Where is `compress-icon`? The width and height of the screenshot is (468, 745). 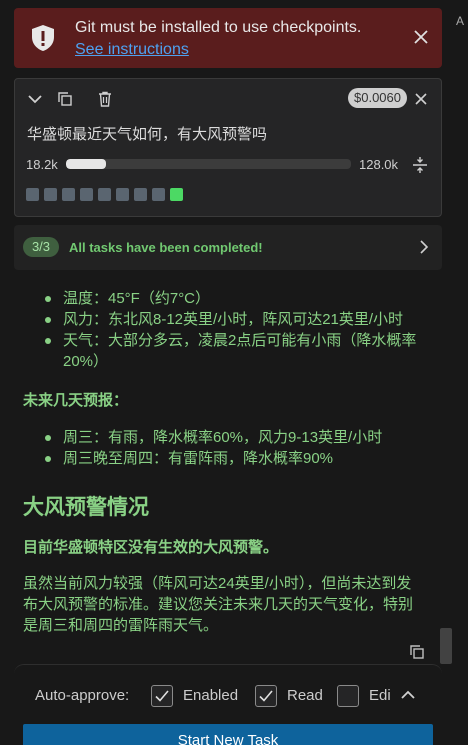
compress-icon is located at coordinates (420, 165).